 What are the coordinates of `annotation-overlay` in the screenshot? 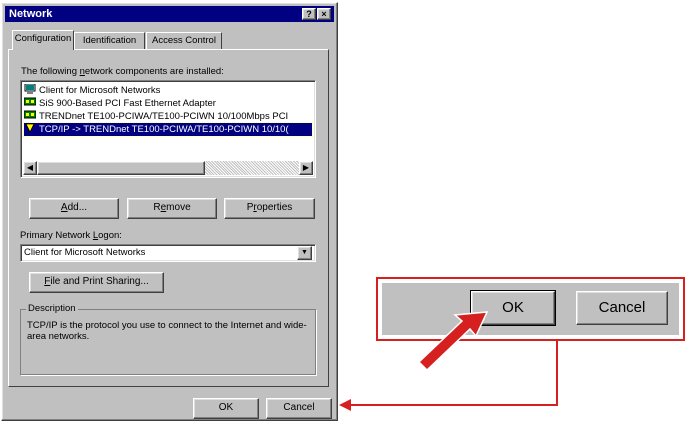 It's located at (448, 361).